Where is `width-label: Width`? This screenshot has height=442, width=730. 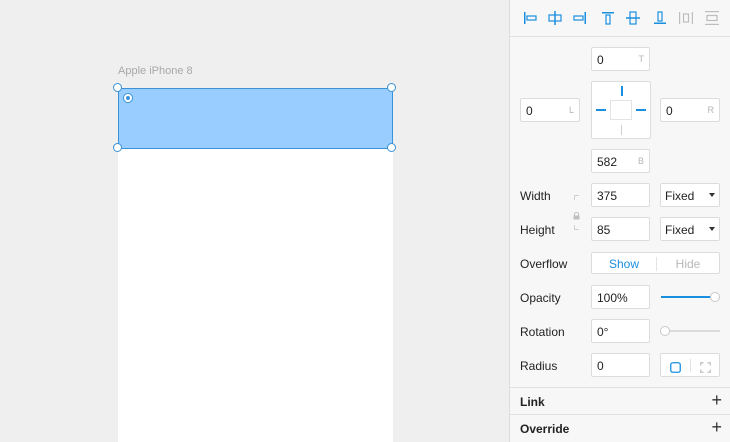
width-label: Width is located at coordinates (535, 196).